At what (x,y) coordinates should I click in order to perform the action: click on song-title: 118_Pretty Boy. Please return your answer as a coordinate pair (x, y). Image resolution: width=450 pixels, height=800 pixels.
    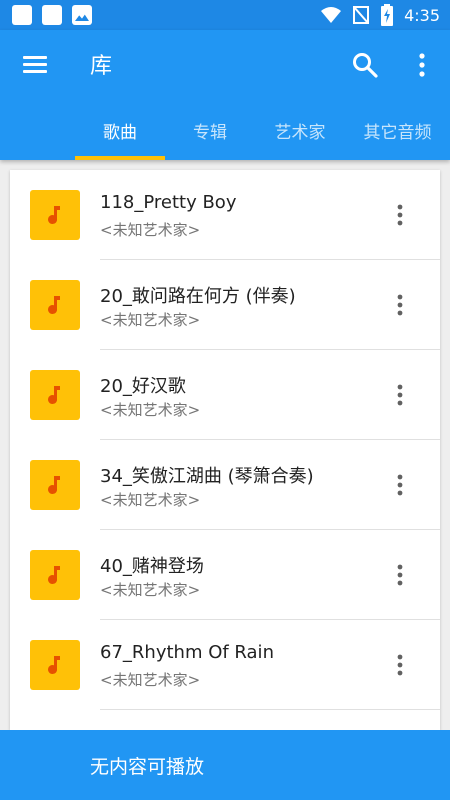
    Looking at the image, I should click on (168, 202).